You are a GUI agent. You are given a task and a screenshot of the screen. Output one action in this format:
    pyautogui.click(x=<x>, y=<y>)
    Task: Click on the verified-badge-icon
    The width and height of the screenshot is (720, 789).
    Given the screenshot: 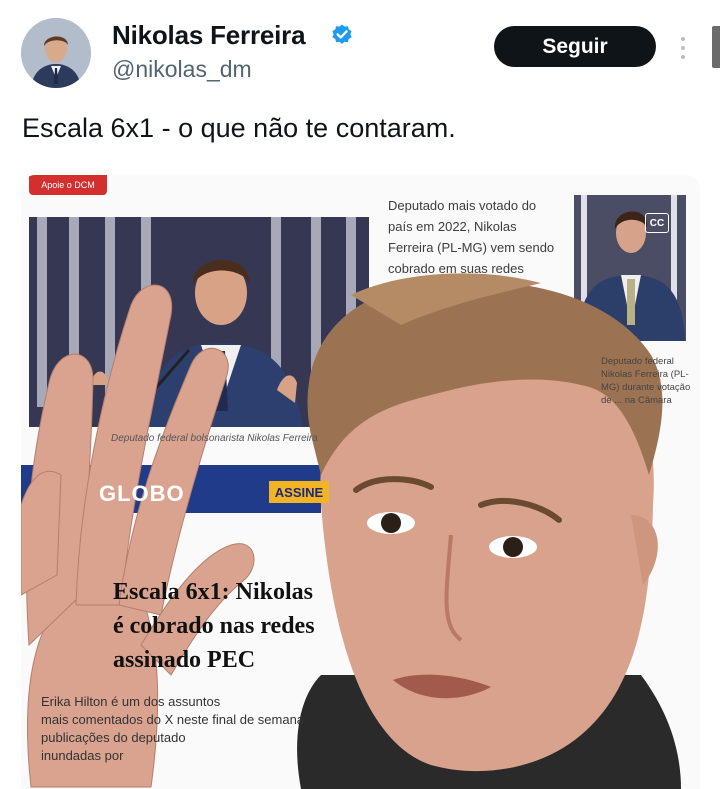 What is the action you would take?
    pyautogui.click(x=342, y=34)
    